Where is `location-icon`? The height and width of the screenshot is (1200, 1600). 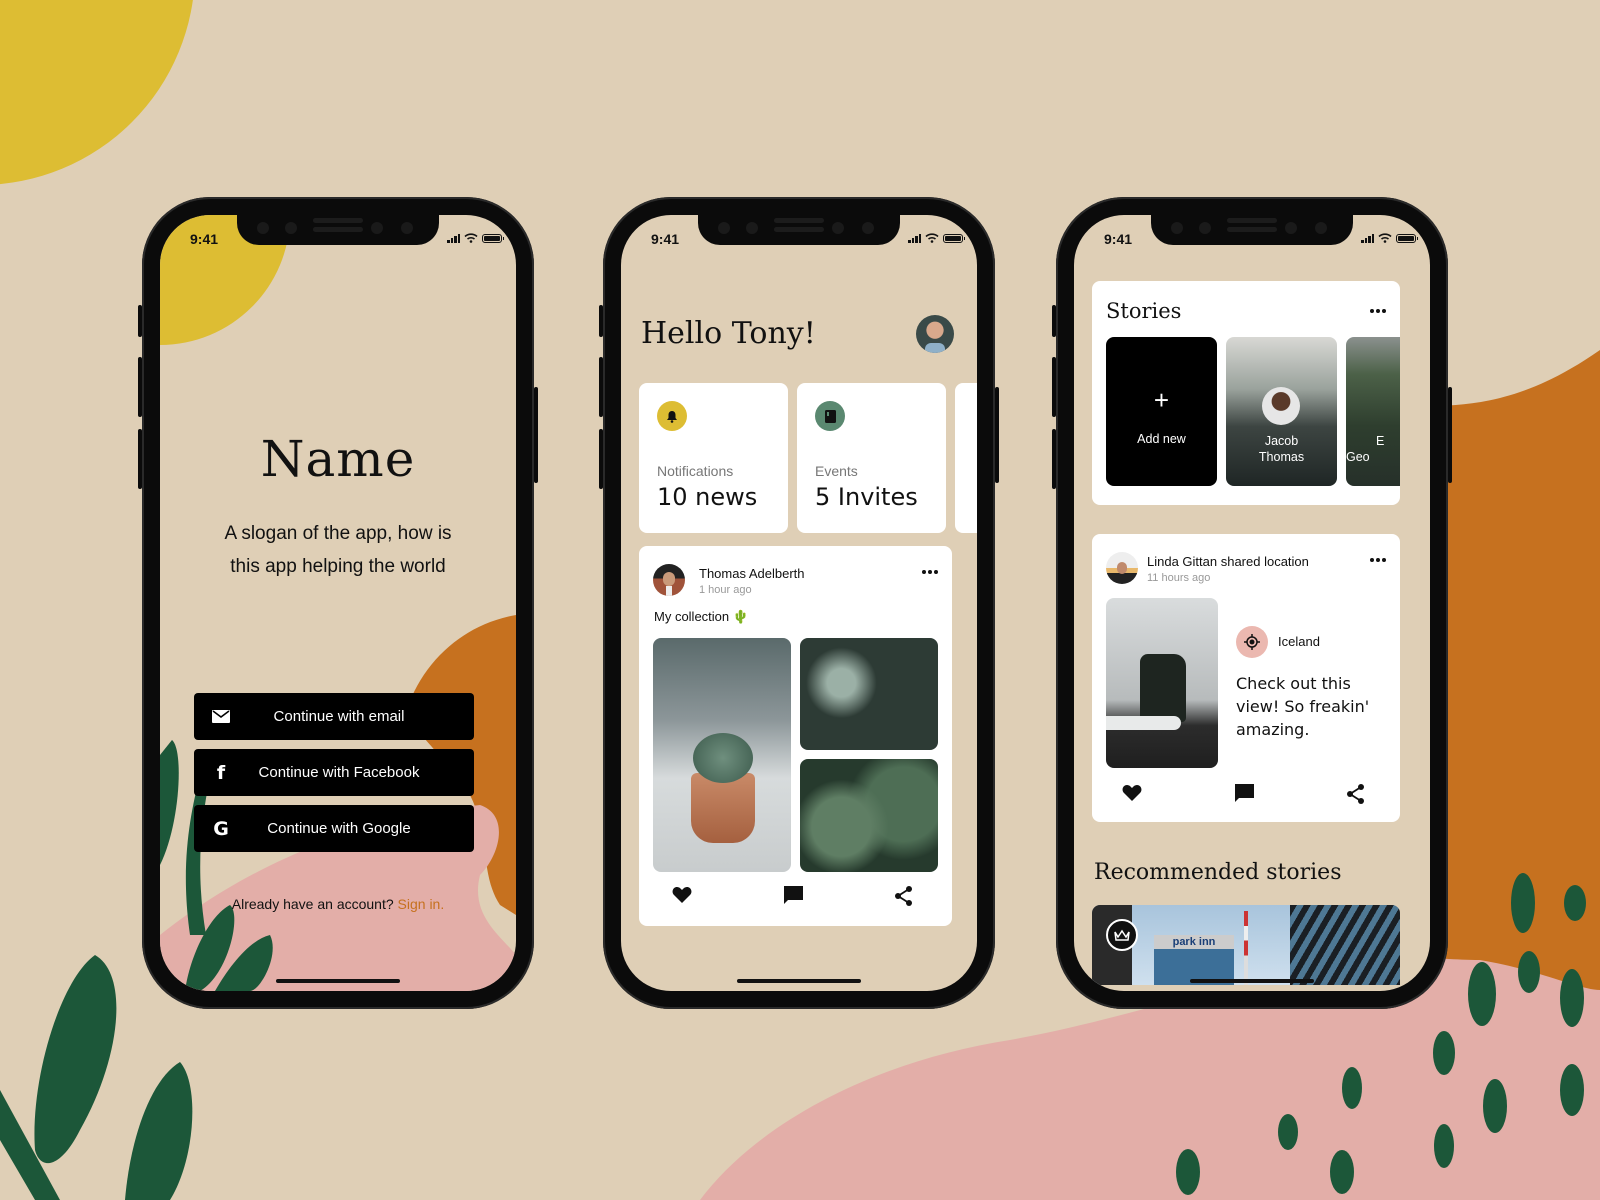 location-icon is located at coordinates (1252, 642).